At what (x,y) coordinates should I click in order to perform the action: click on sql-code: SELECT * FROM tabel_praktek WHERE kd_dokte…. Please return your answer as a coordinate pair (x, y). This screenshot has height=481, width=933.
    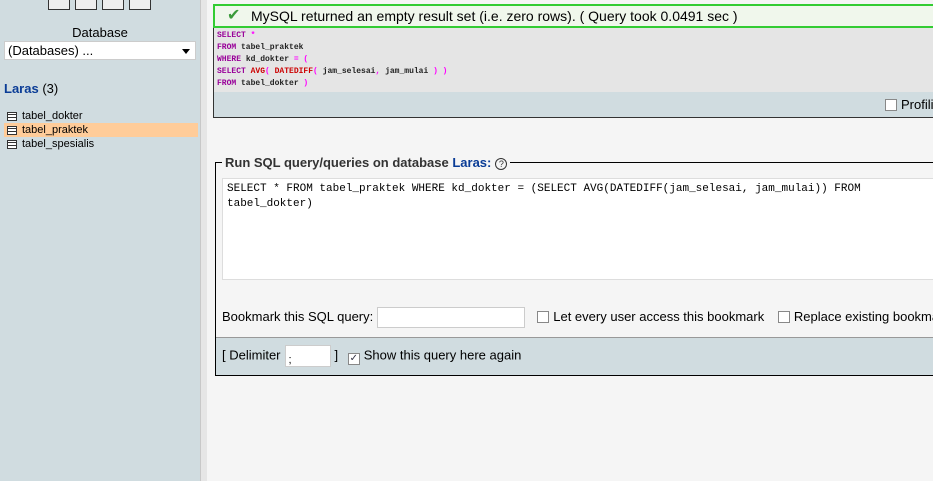
    Looking at the image, I should click on (573, 60).